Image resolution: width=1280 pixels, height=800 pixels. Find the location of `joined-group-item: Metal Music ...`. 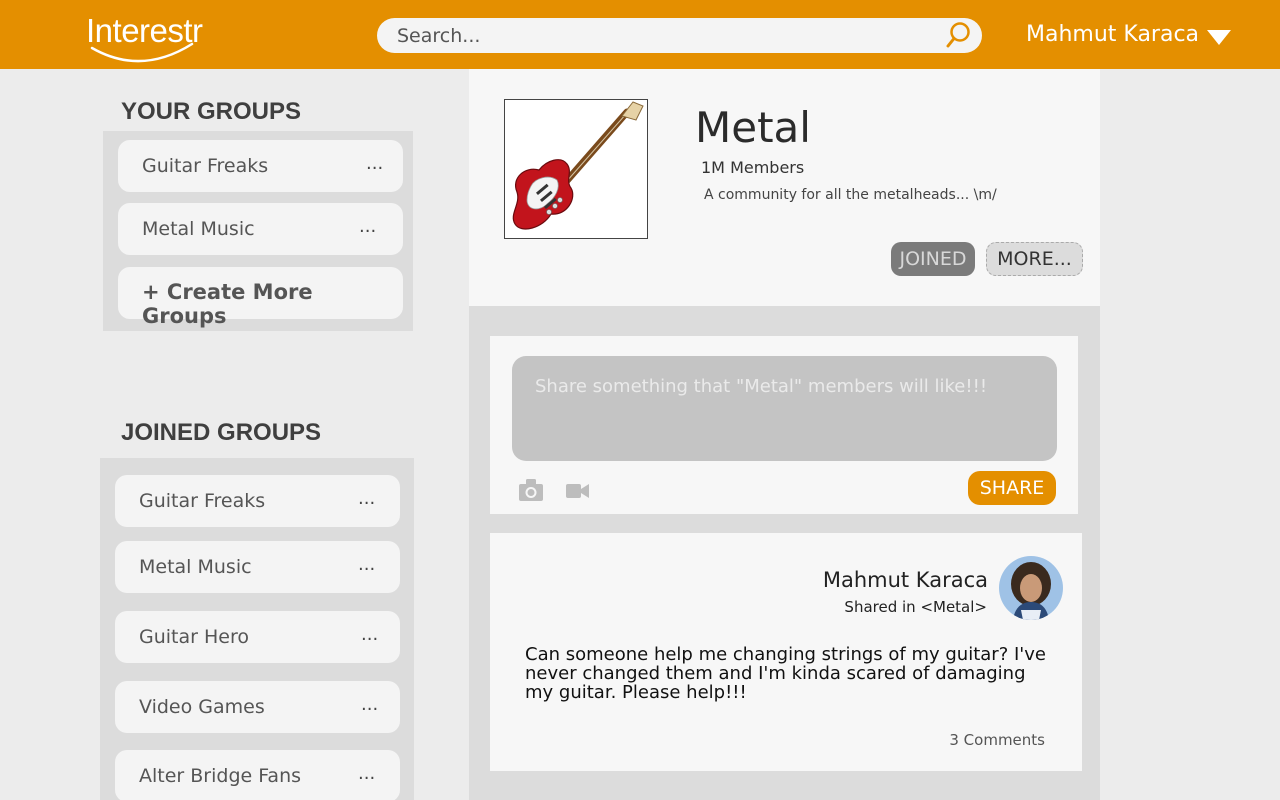

joined-group-item: Metal Music ... is located at coordinates (257, 567).